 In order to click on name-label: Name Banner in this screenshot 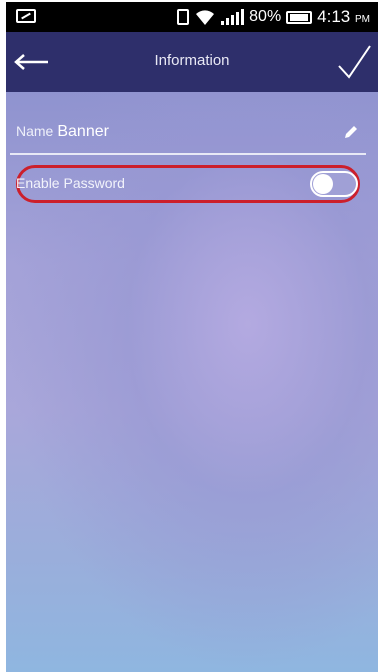, I will do `click(62, 131)`.